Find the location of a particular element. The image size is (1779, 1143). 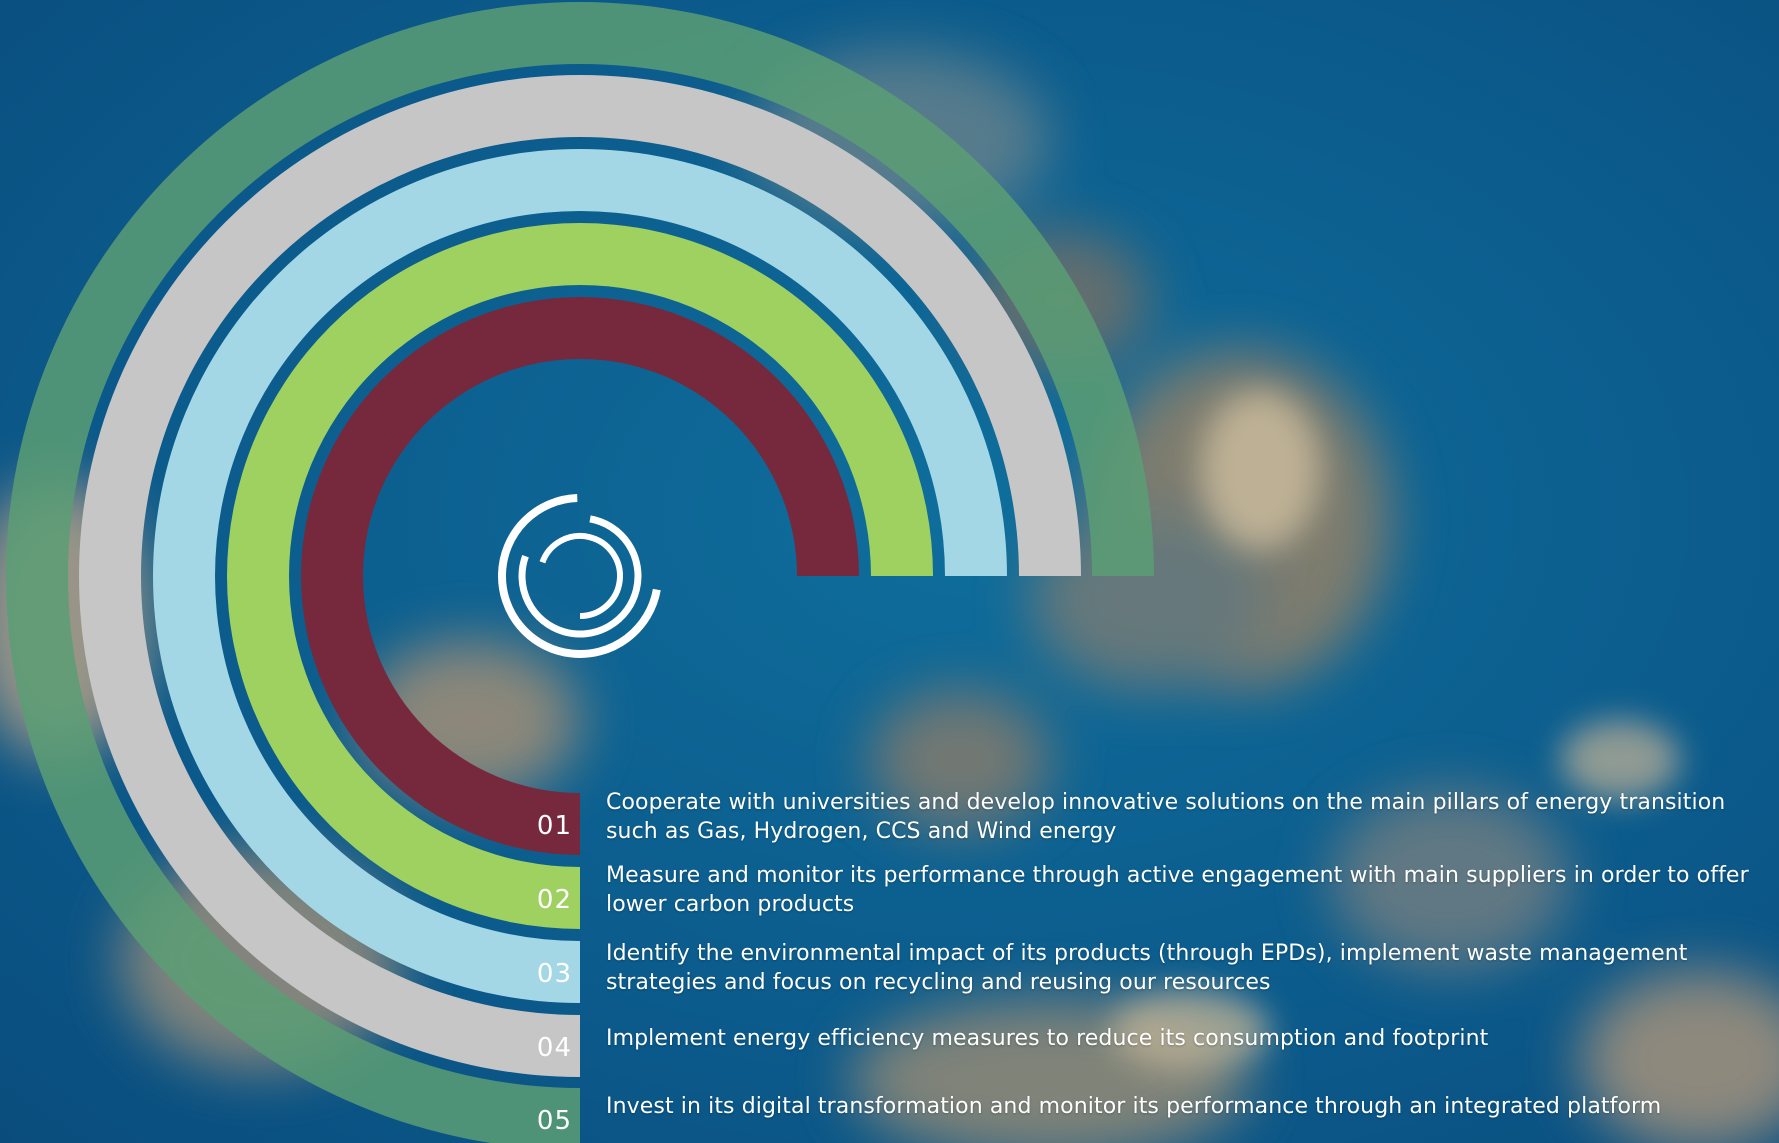

pillar-number-02: 02 is located at coordinates (554, 900).